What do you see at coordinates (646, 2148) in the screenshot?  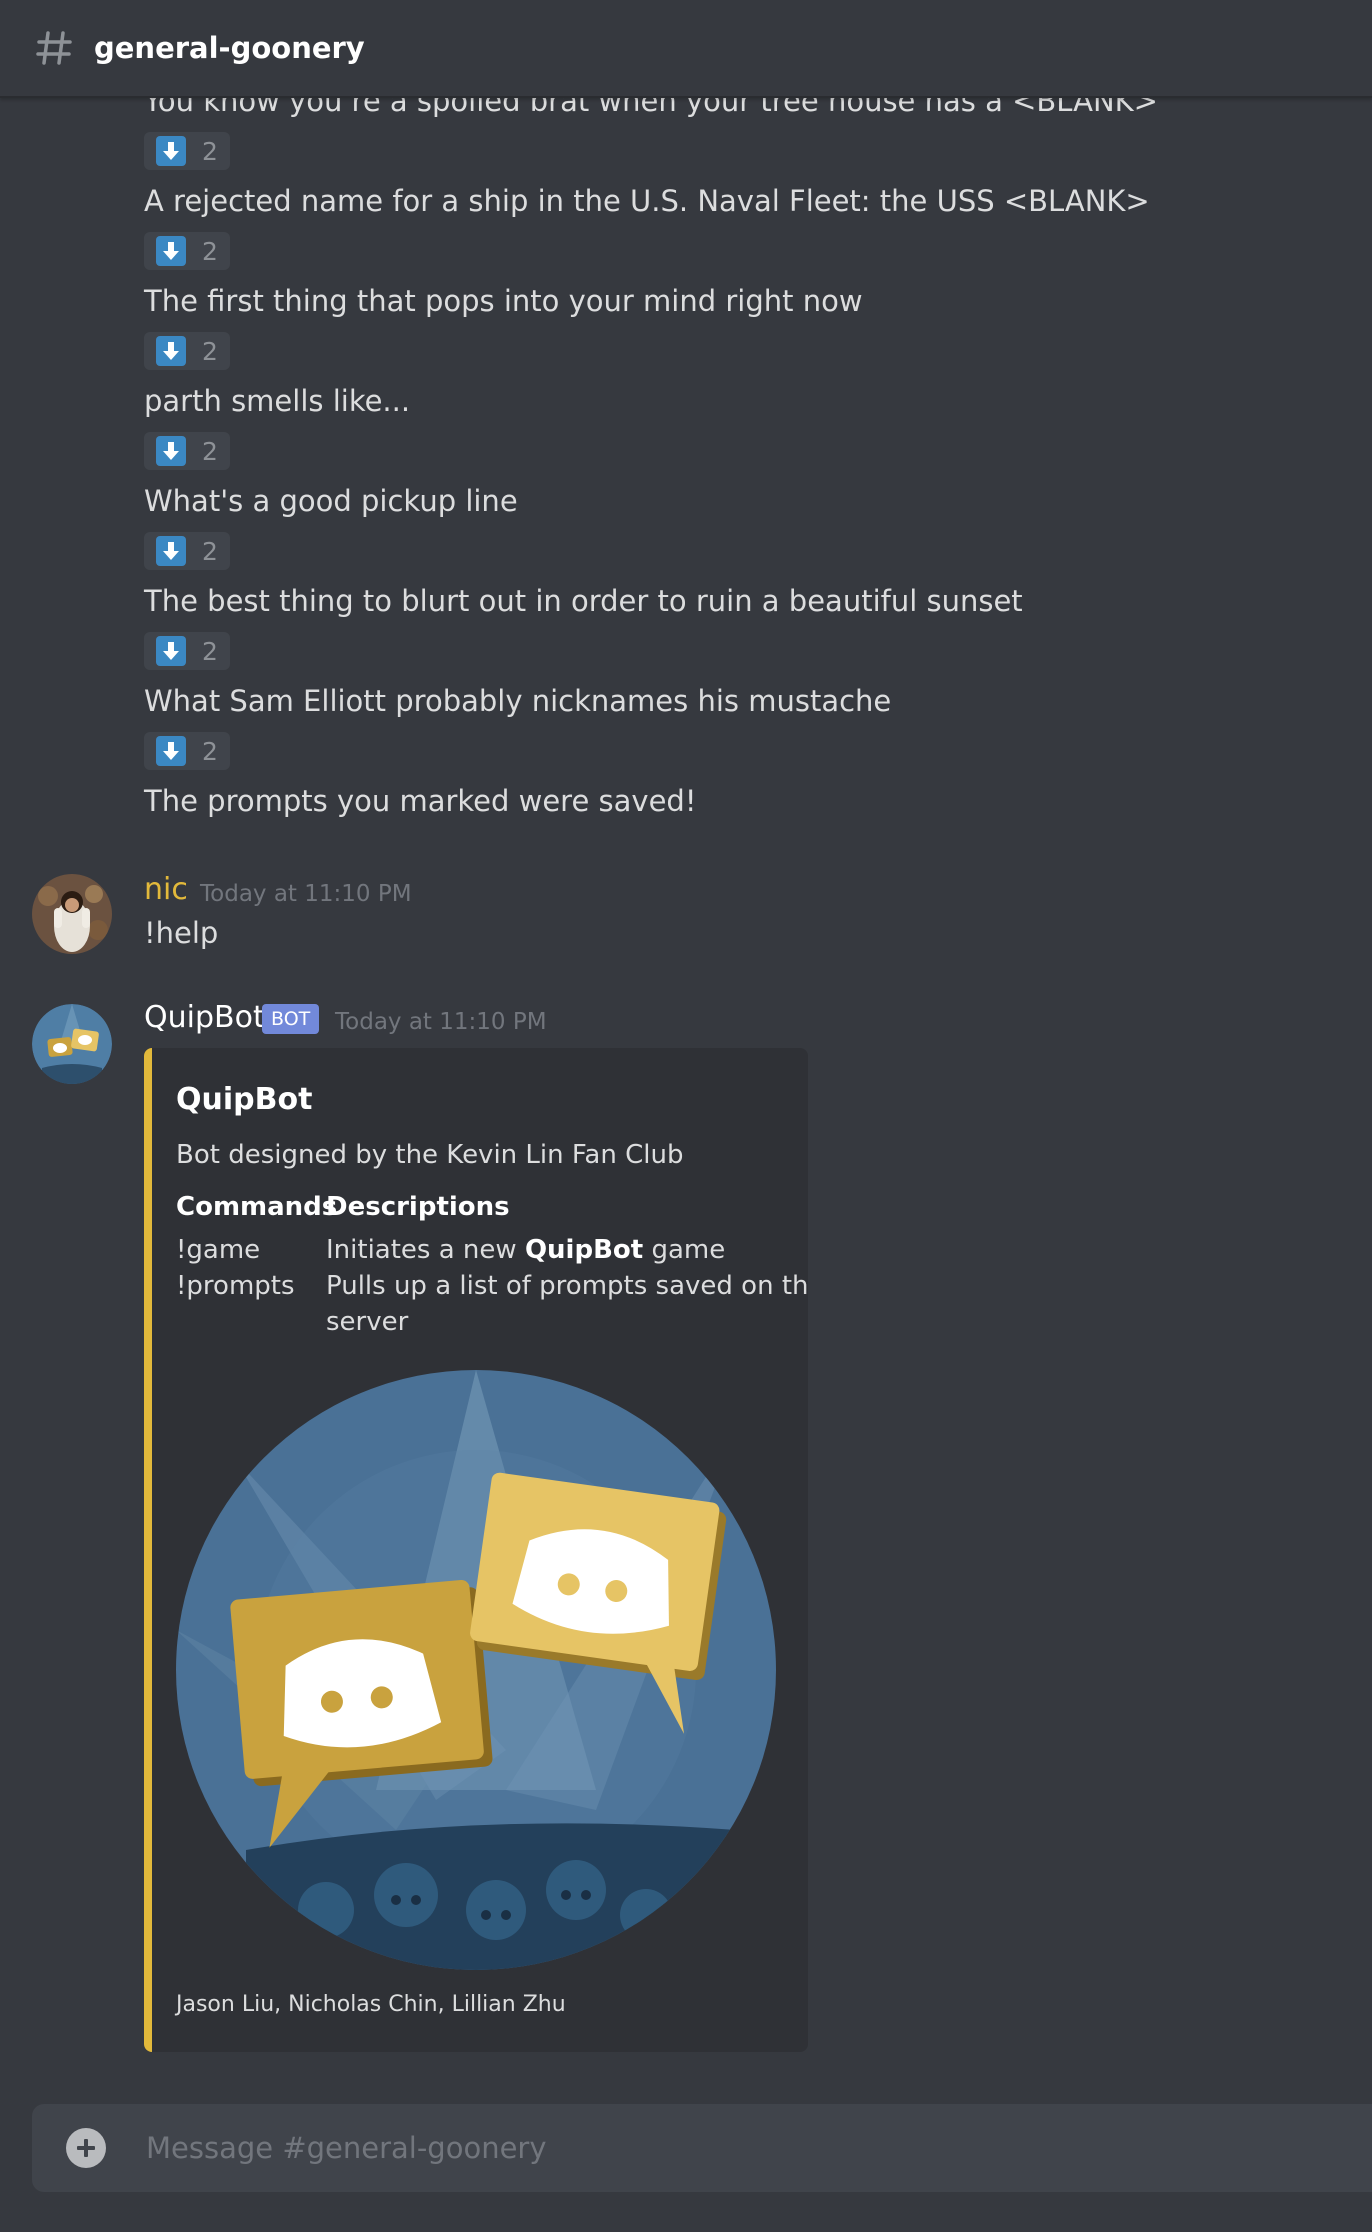 I see `message-input` at bounding box center [646, 2148].